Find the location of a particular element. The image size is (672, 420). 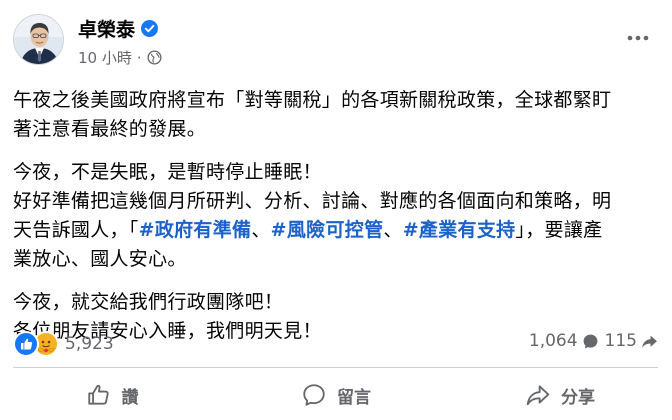

post-timestamp: 10 小時 is located at coordinates (105, 57).